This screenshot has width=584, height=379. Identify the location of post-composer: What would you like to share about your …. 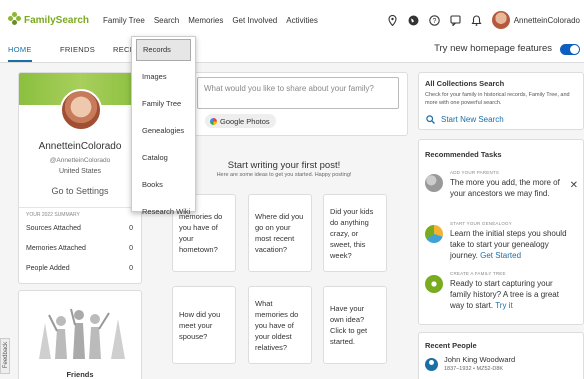
(284, 104).